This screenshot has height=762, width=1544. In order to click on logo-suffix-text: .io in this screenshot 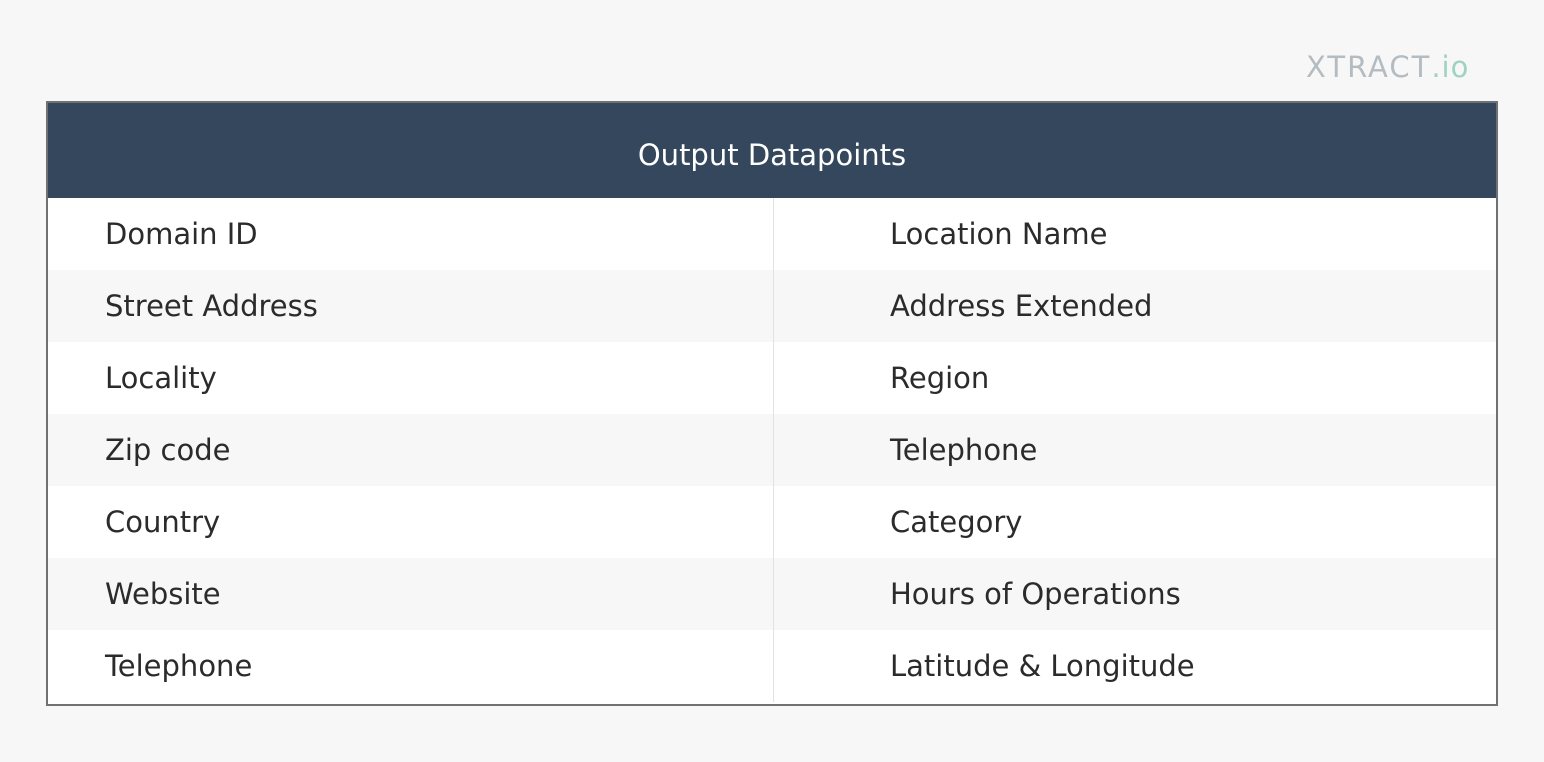, I will do `click(1450, 67)`.